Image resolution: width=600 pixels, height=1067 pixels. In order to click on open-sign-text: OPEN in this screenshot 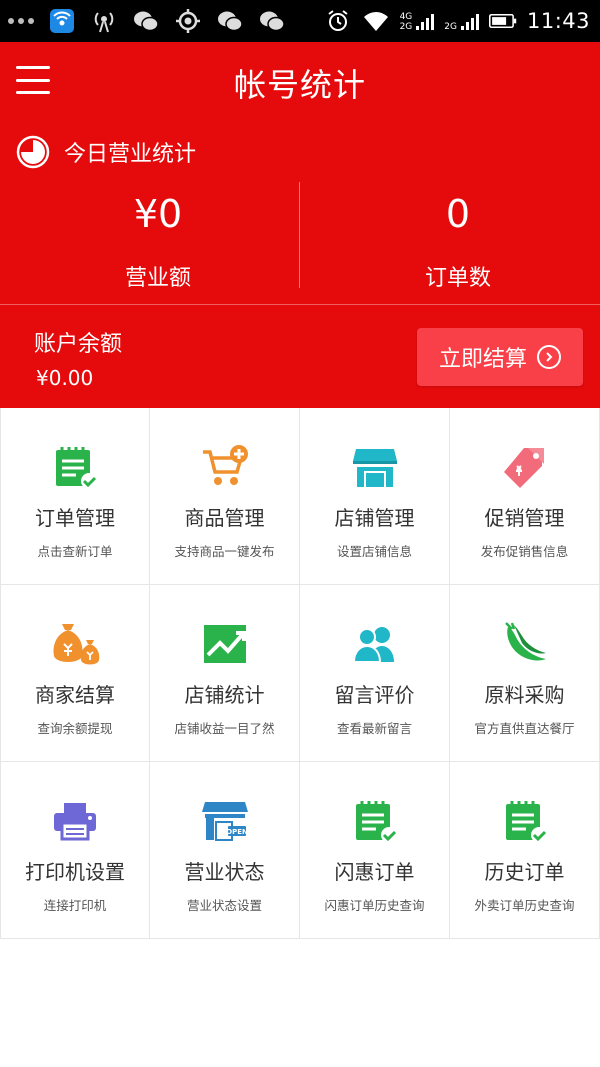, I will do `click(237, 832)`.